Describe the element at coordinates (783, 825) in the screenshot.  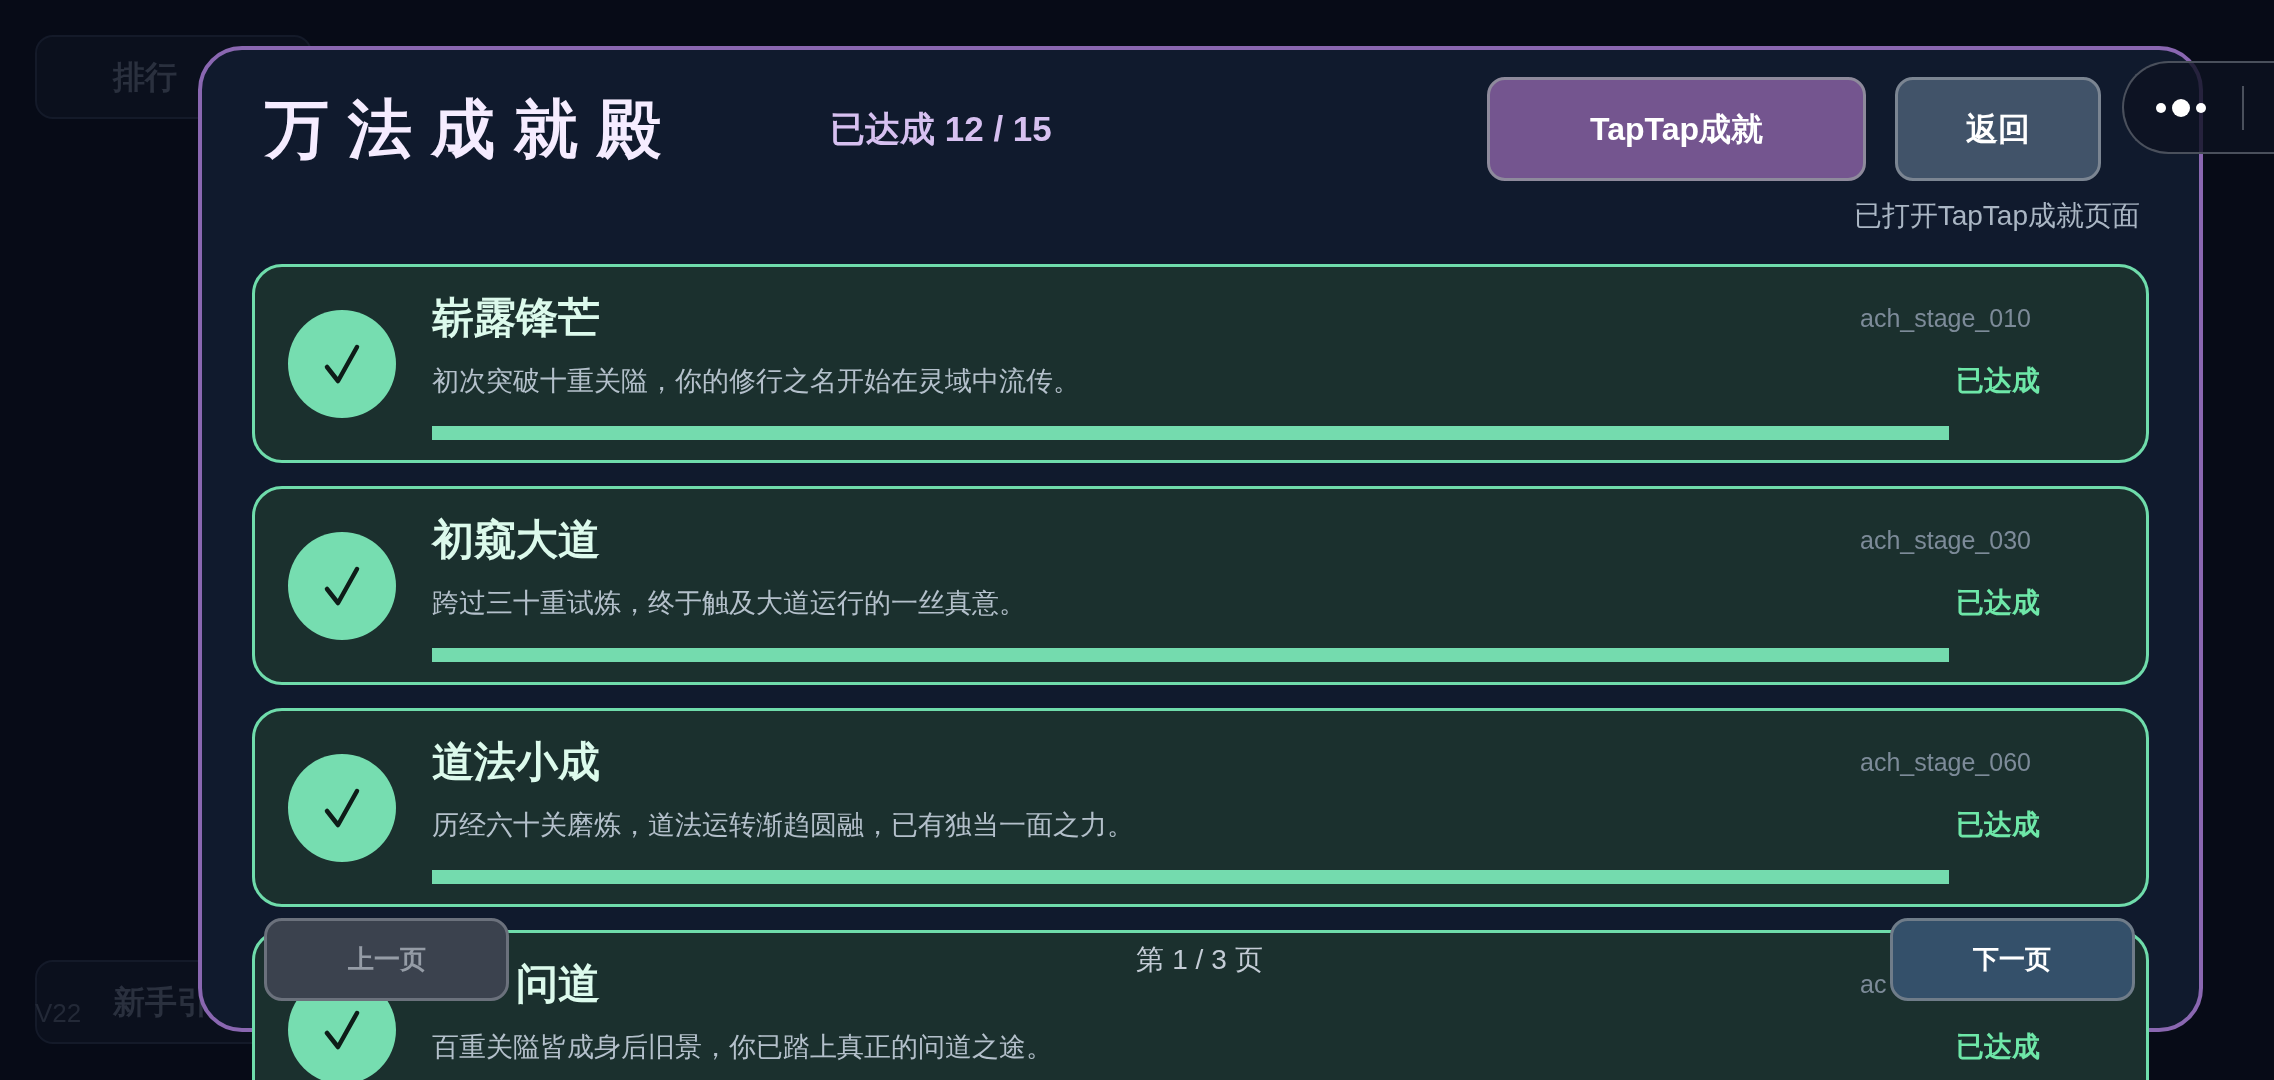
I see `achievement-description: 历经六十关磨炼，道法运转渐趋圆融，已有独当一面之力。` at that location.